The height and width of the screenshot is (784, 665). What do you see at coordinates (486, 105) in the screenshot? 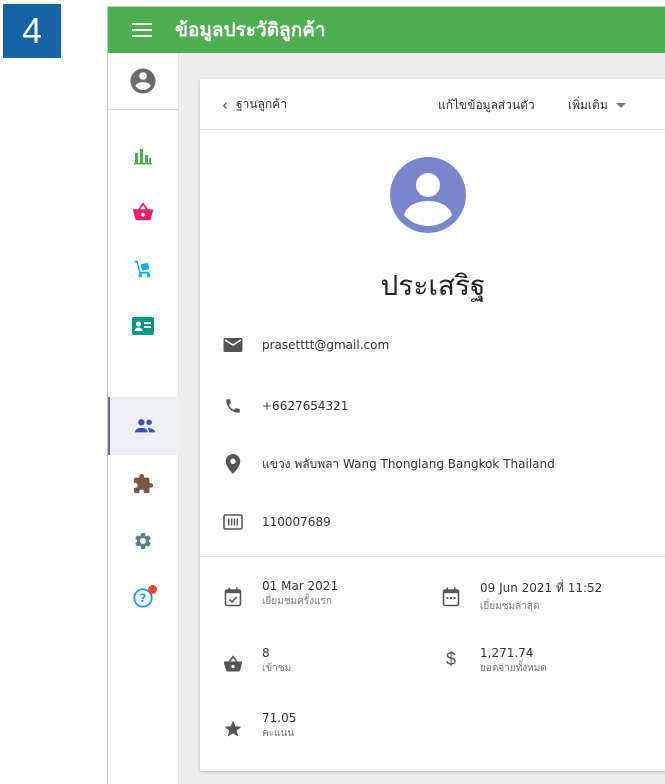
I see `edit-profile-button: แก้ไขข้อมูลส่วนตัว` at bounding box center [486, 105].